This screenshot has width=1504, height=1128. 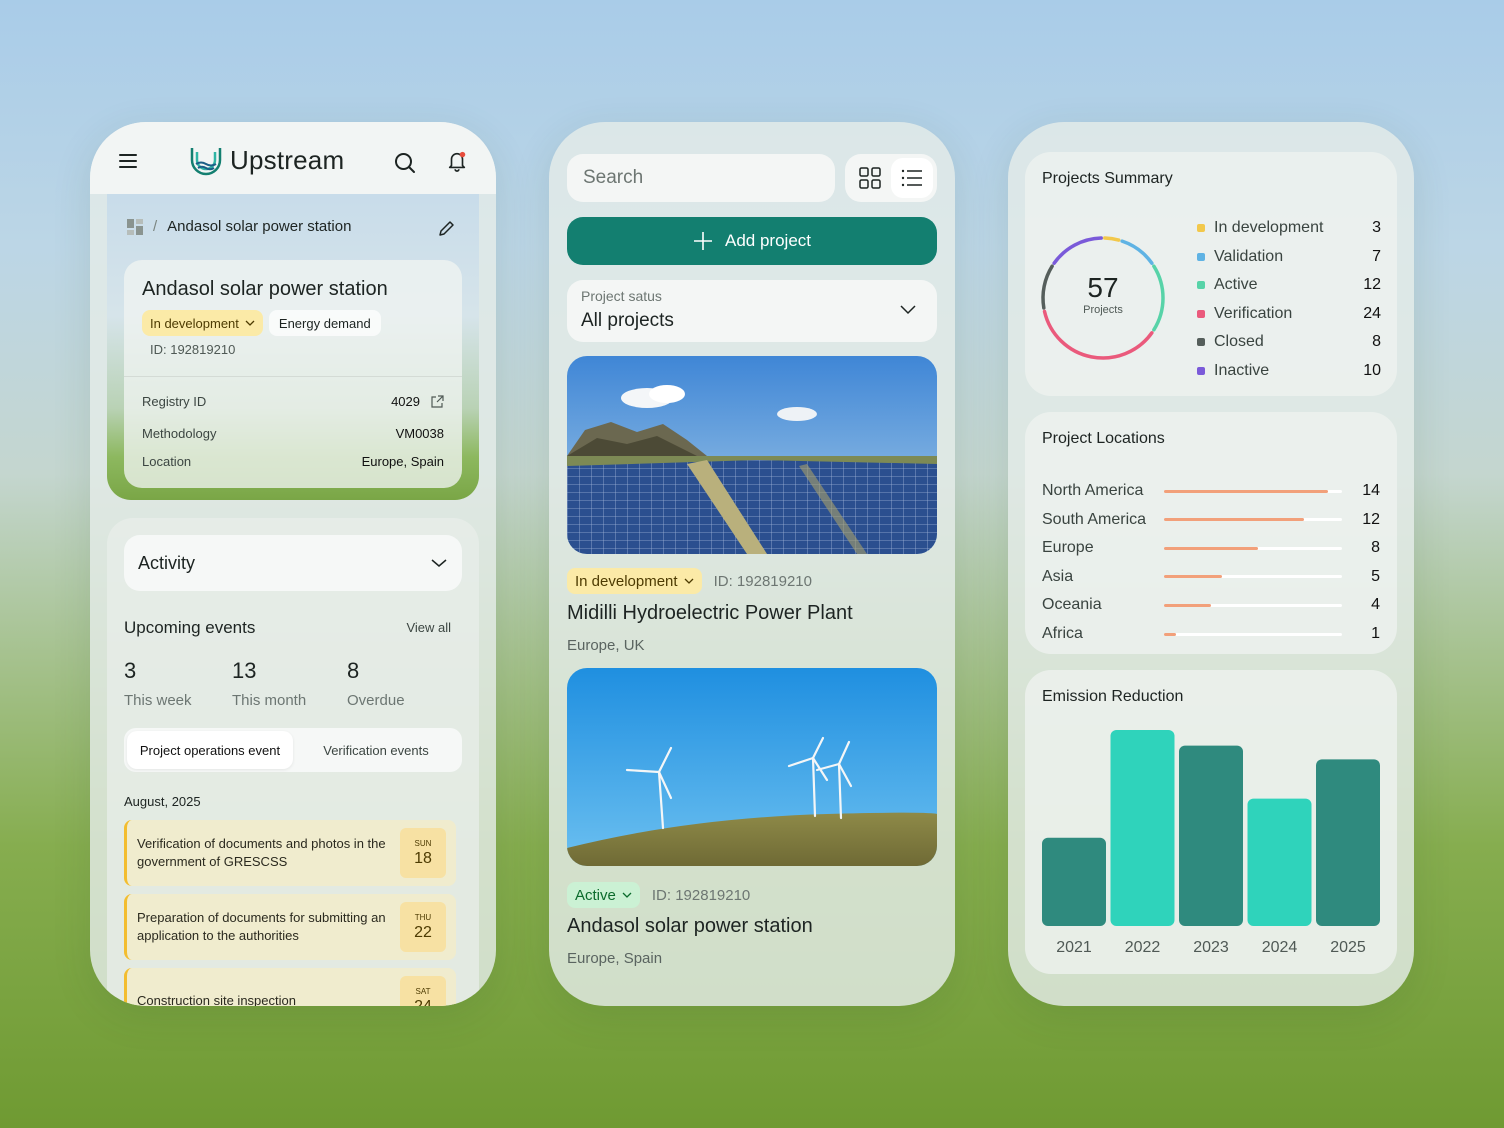 What do you see at coordinates (1211, 843) in the screenshot?
I see `emission-bar-chart: 2021 2022 2023 2024 2025` at bounding box center [1211, 843].